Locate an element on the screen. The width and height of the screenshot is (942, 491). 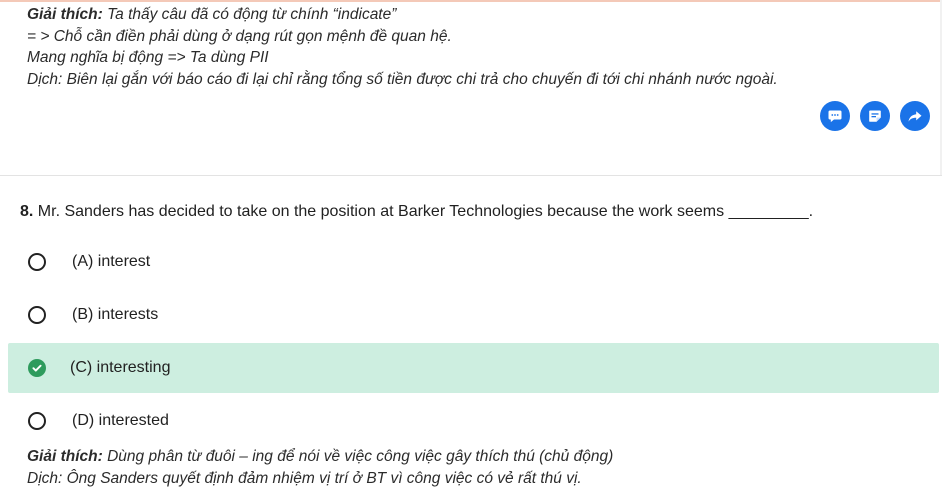
explanation-label: Giải thích: is located at coordinates (65, 456).